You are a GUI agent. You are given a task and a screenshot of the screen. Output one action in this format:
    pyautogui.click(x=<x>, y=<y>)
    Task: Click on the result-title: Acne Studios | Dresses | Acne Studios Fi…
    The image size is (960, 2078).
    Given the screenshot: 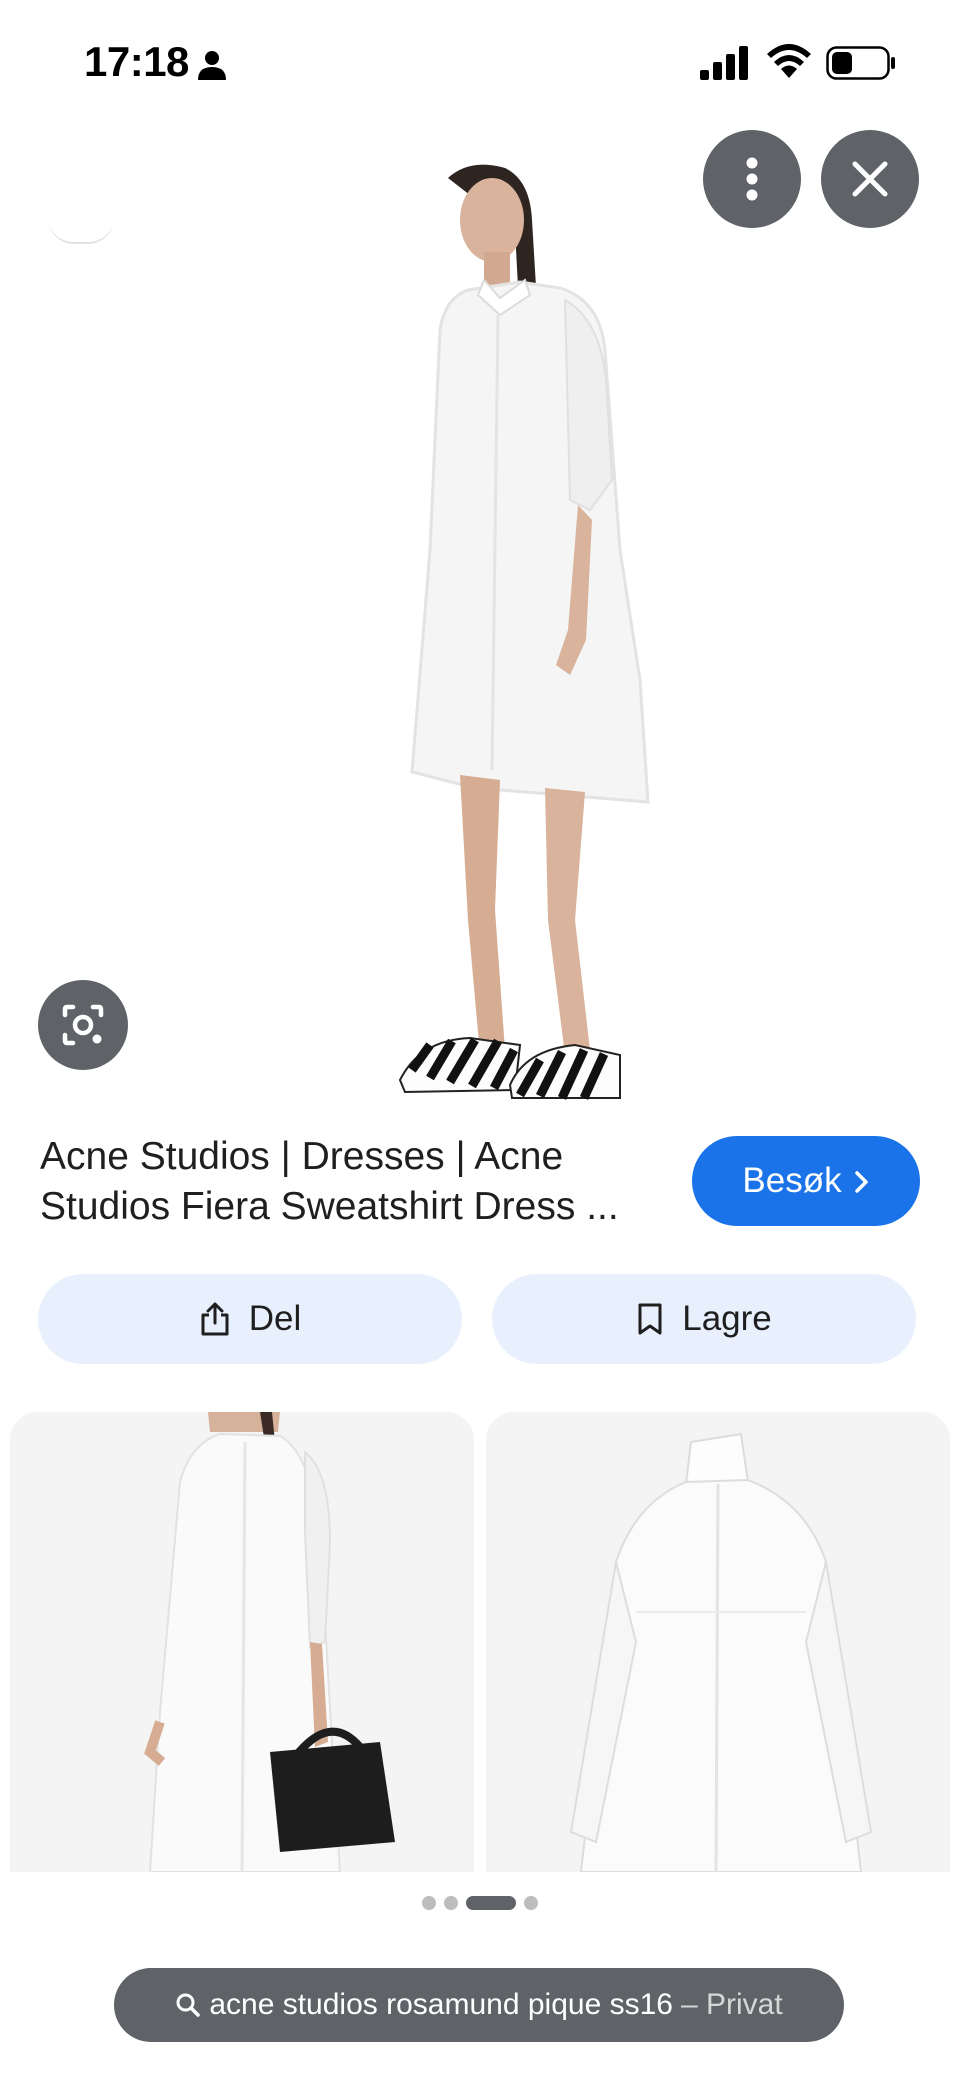 What is the action you would take?
    pyautogui.click(x=350, y=1182)
    